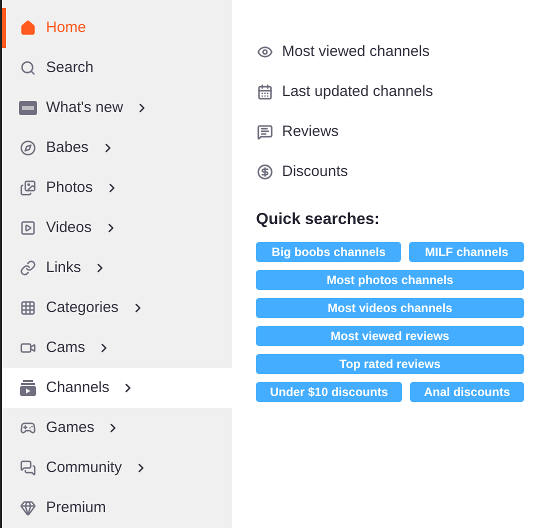  I want to click on sidebar-item: Babes, so click(117, 148).